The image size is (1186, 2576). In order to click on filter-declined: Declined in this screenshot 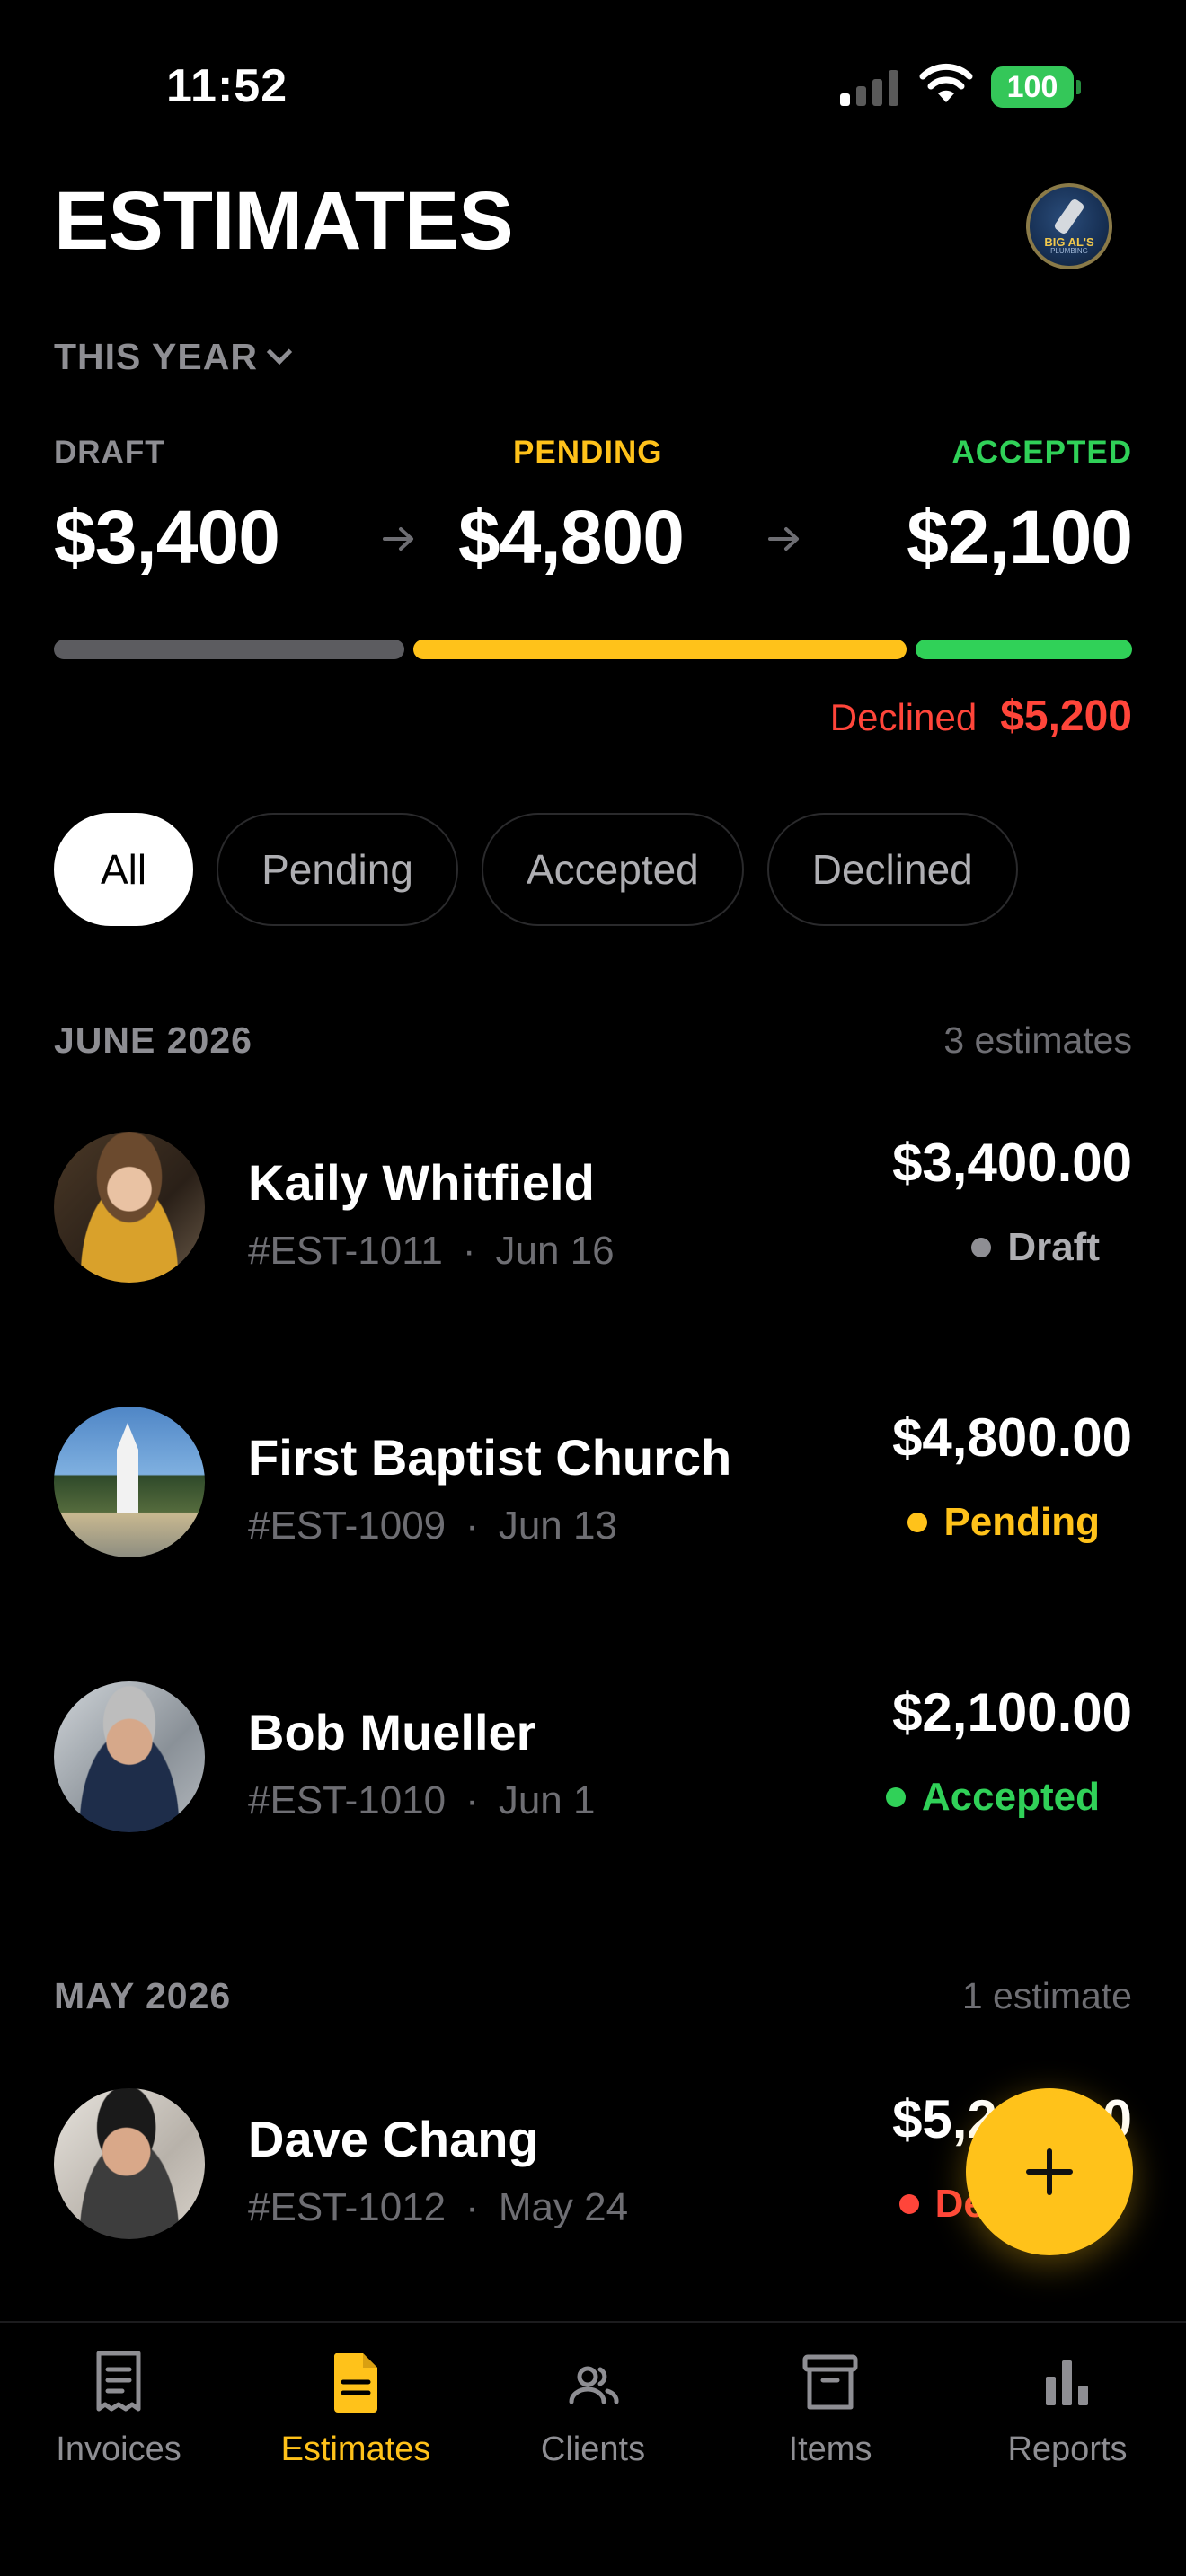, I will do `click(892, 869)`.